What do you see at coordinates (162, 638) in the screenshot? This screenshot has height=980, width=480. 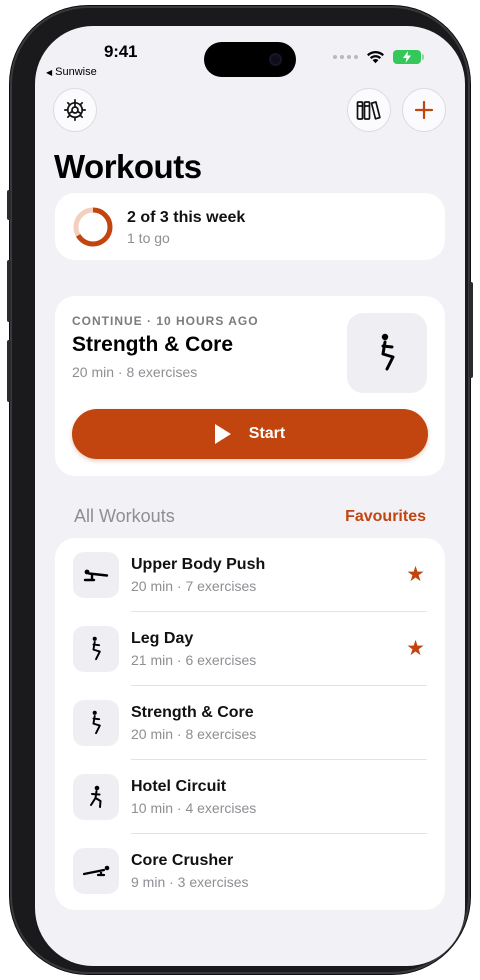 I see `workout-name: Leg Day` at bounding box center [162, 638].